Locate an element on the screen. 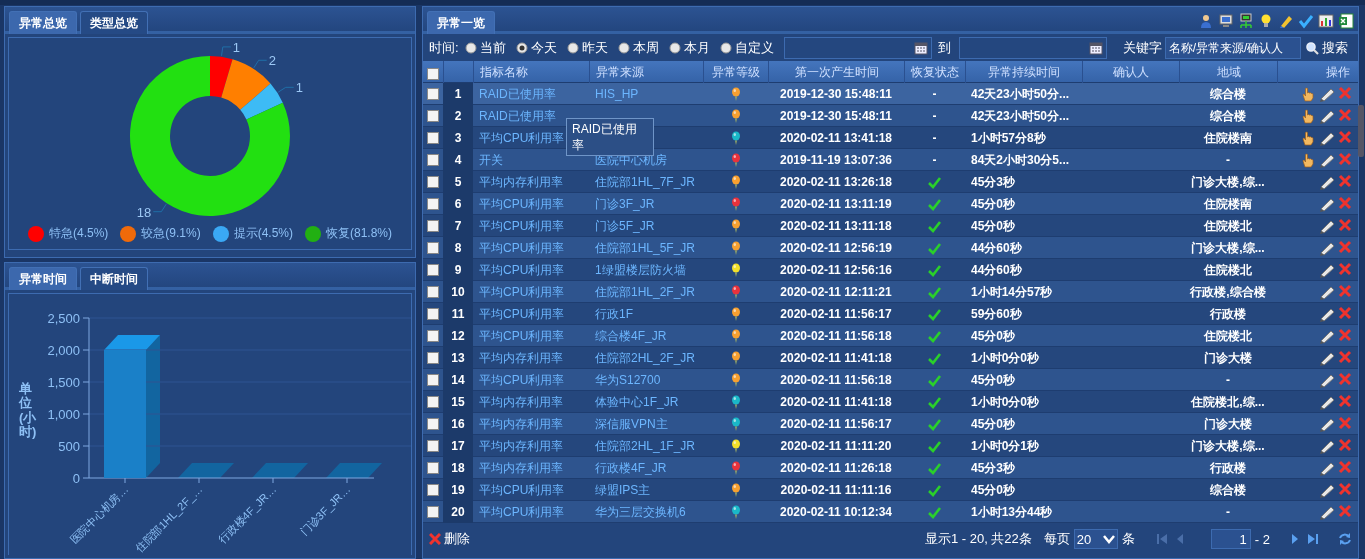 This screenshot has height=559, width=1365. source-link: 1绿盟楼层防火墙 is located at coordinates (637, 269).